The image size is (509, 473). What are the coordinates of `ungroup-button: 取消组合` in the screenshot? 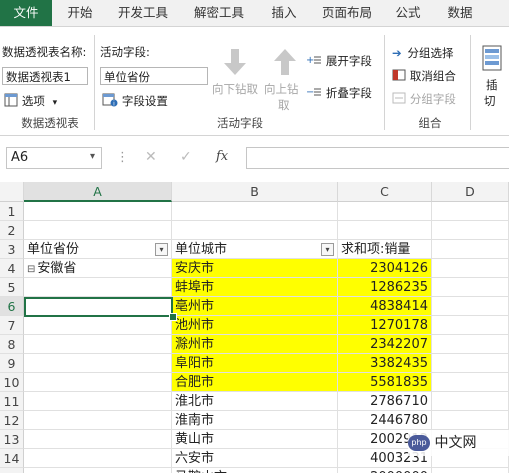 It's located at (424, 76).